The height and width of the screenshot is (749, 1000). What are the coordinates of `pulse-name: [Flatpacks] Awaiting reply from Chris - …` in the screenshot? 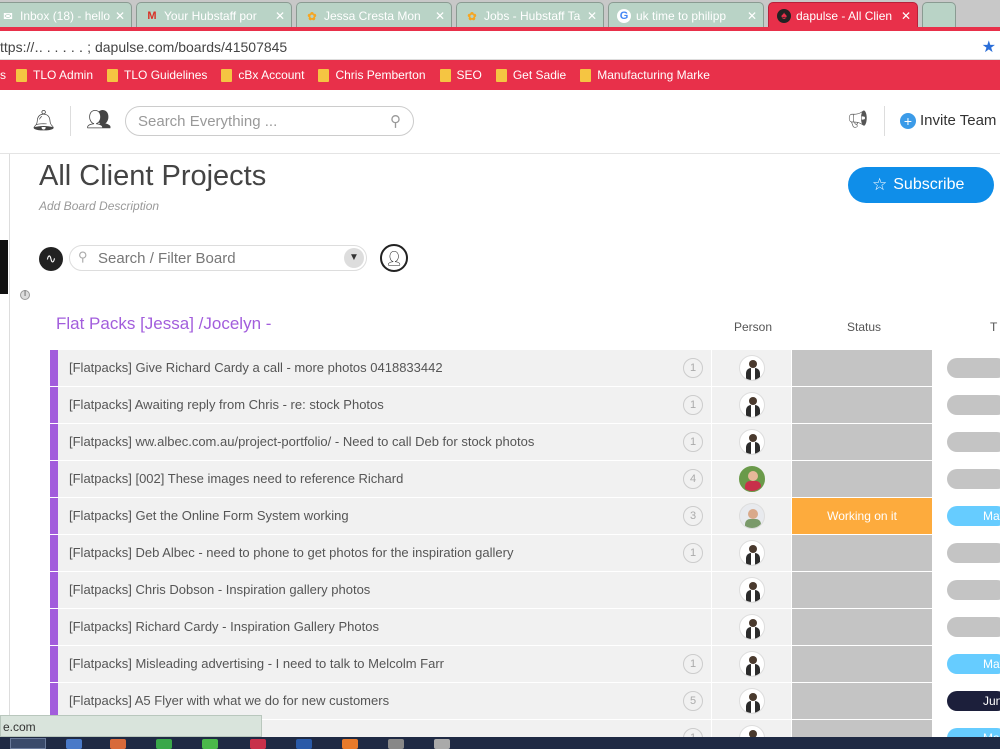 It's located at (384, 405).